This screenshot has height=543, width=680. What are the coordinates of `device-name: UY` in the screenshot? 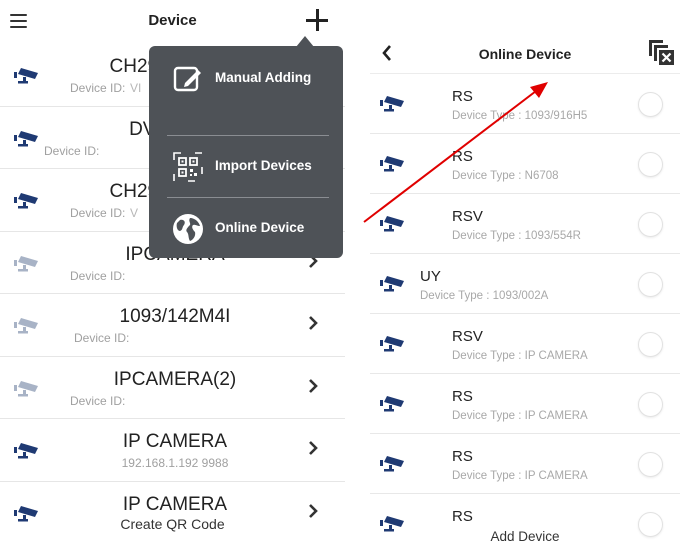 It's located at (430, 276).